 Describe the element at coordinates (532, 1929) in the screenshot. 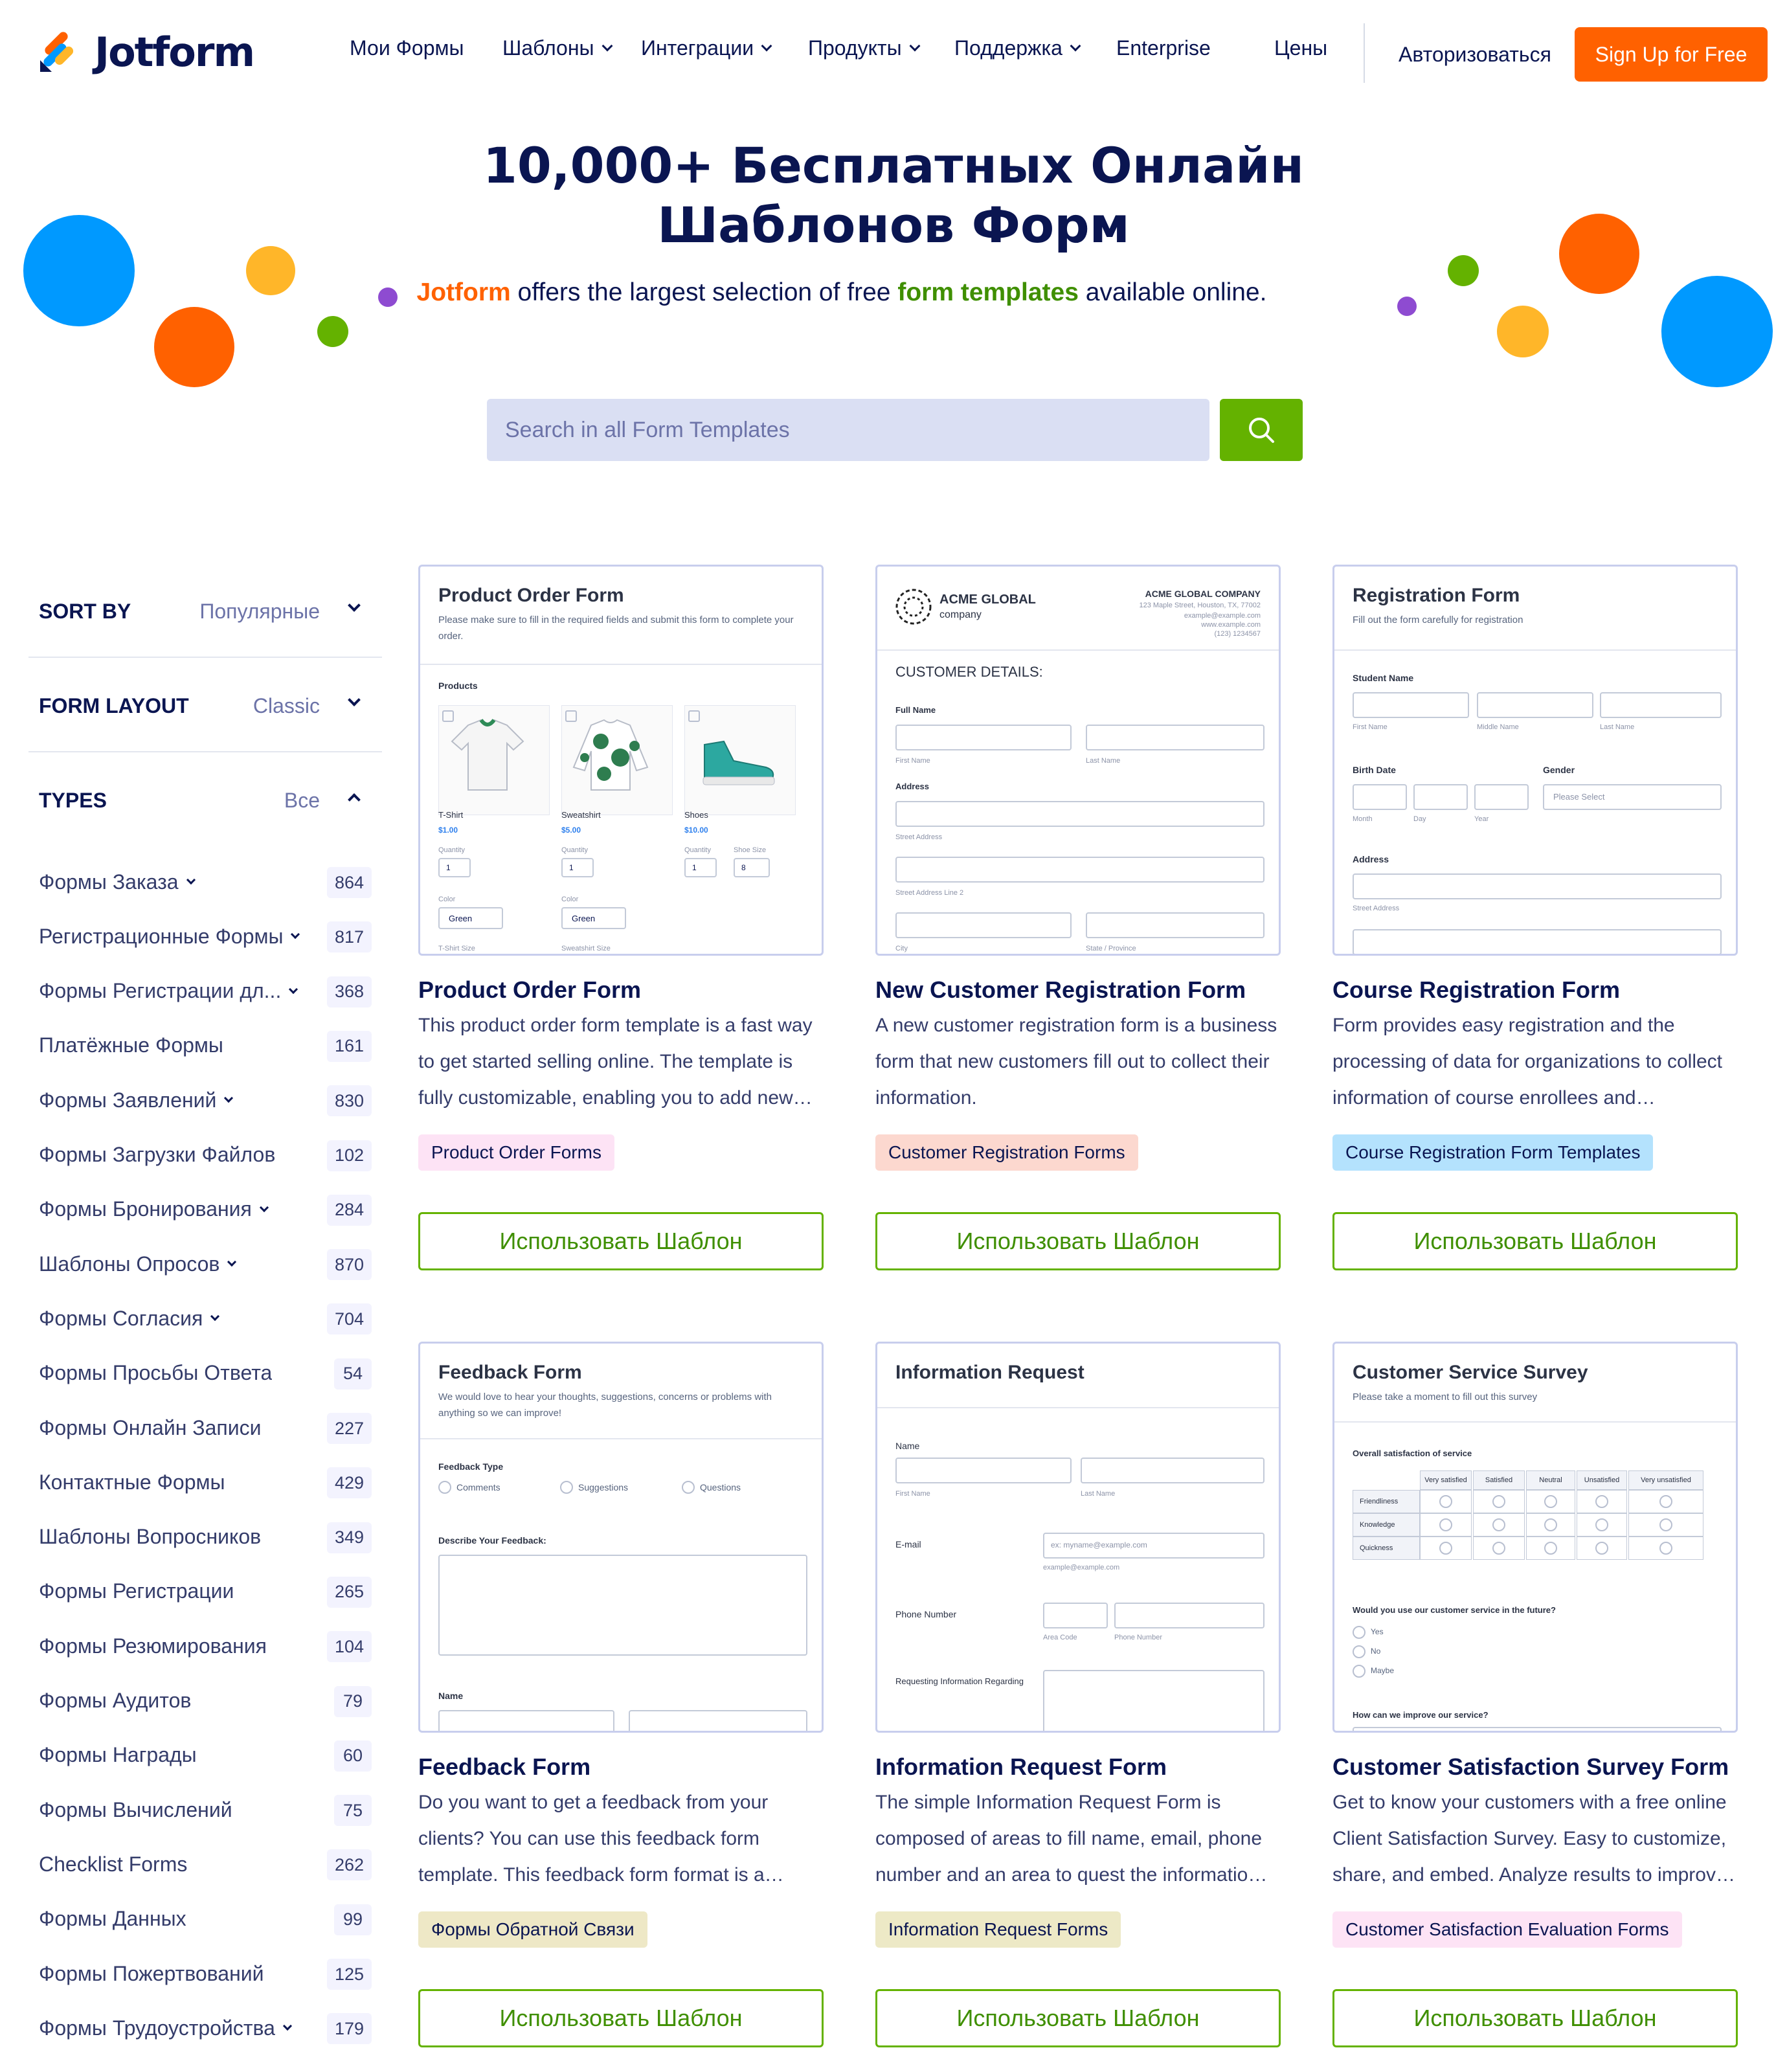

I see `template-category-tag: Формы Обратной Связи` at that location.